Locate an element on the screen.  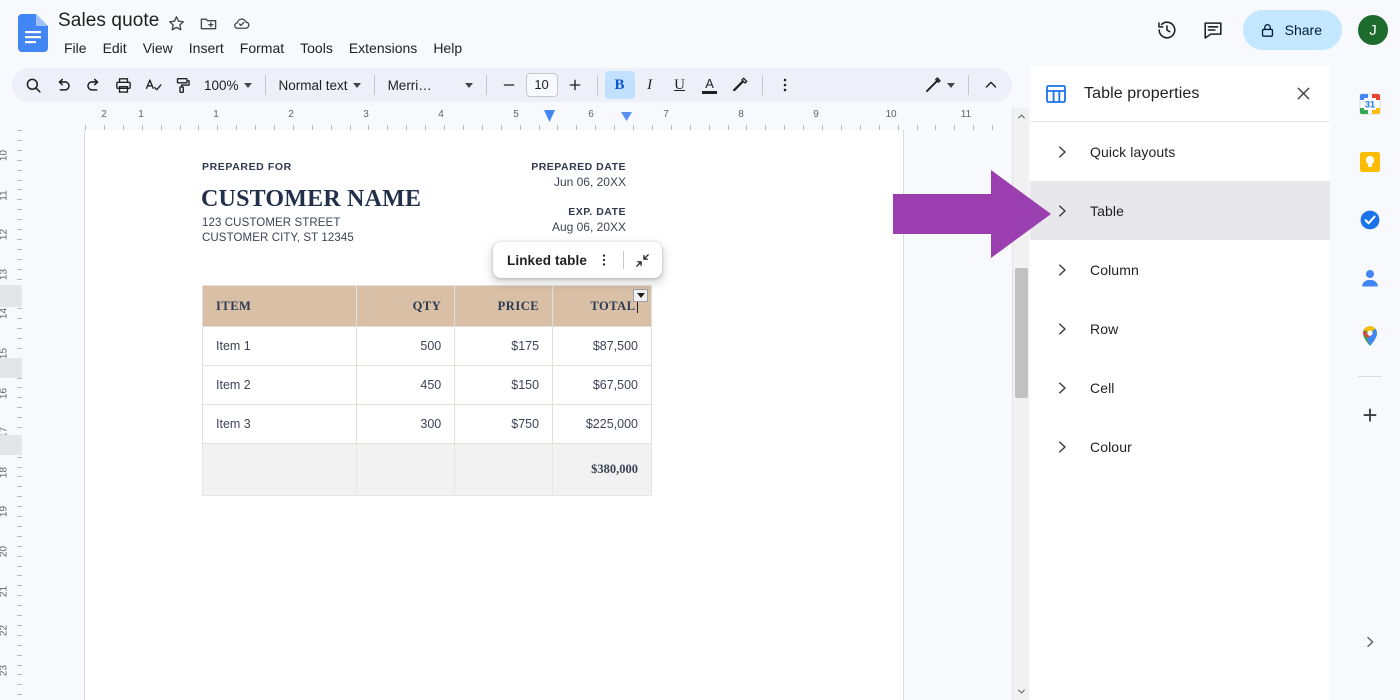
cell-item: Item 3 is located at coordinates (279, 424).